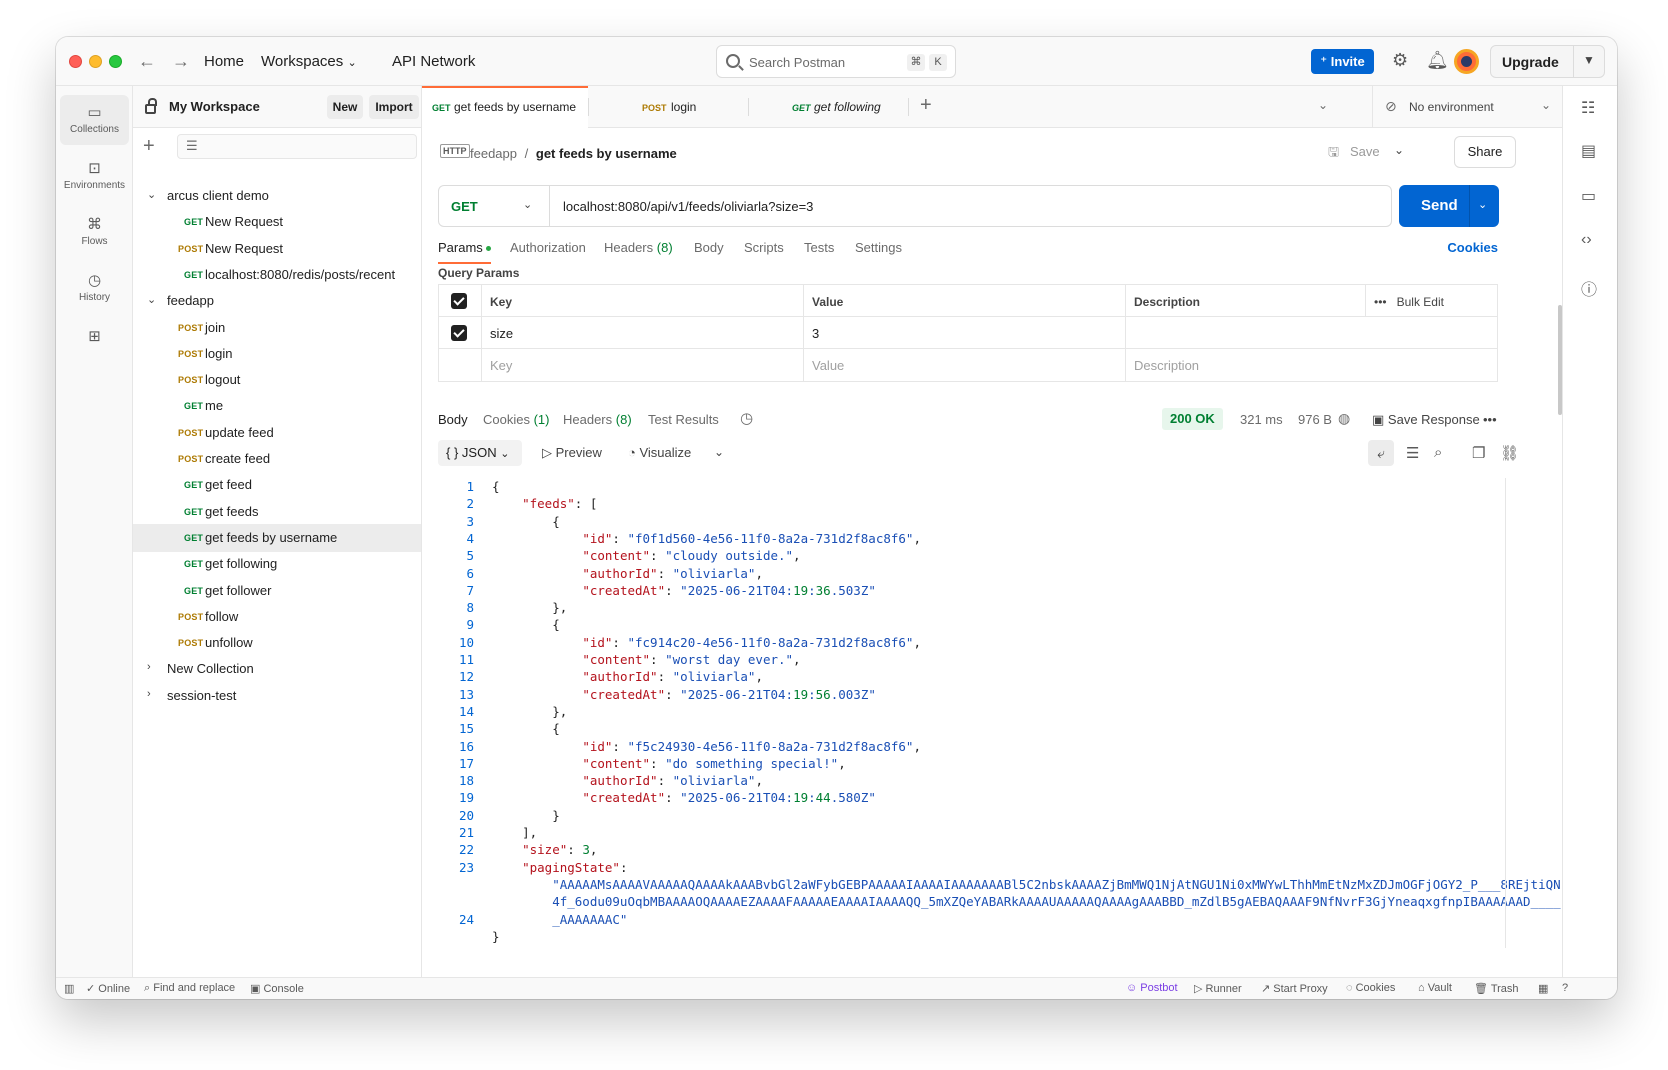 This screenshot has width=1668, height=1070. I want to click on response-tab-cookies: Cookies (1), so click(516, 419).